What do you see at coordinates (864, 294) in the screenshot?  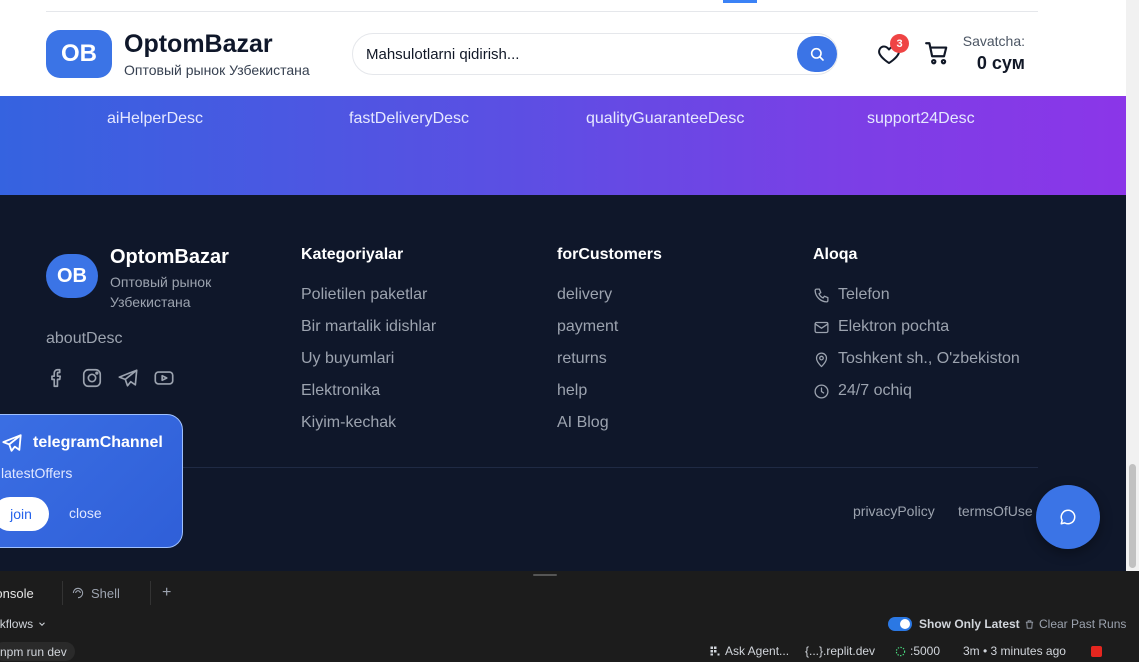 I see `contact-phone-text: Telefon` at bounding box center [864, 294].